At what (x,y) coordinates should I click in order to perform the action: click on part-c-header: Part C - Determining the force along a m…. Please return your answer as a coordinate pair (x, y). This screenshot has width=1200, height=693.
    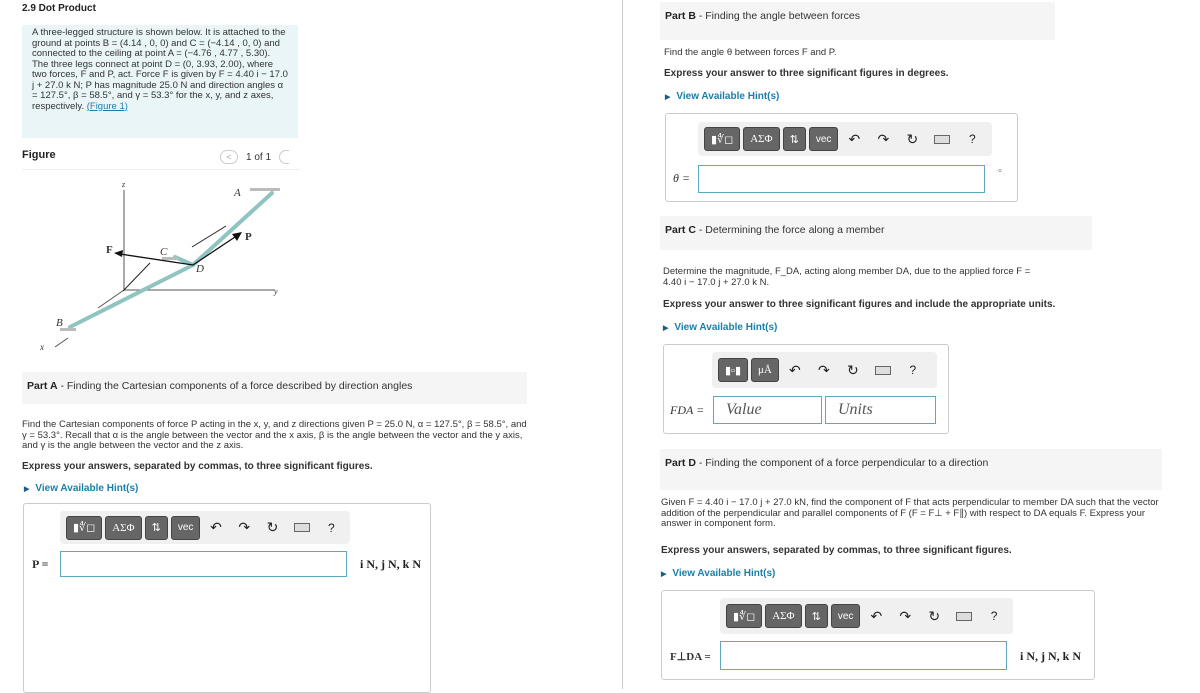
    Looking at the image, I should click on (876, 233).